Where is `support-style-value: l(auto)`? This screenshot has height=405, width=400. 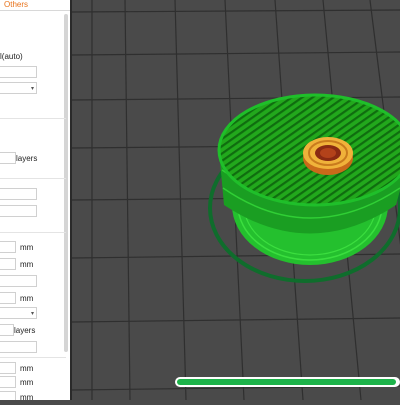 support-style-value: l(auto) is located at coordinates (11, 56).